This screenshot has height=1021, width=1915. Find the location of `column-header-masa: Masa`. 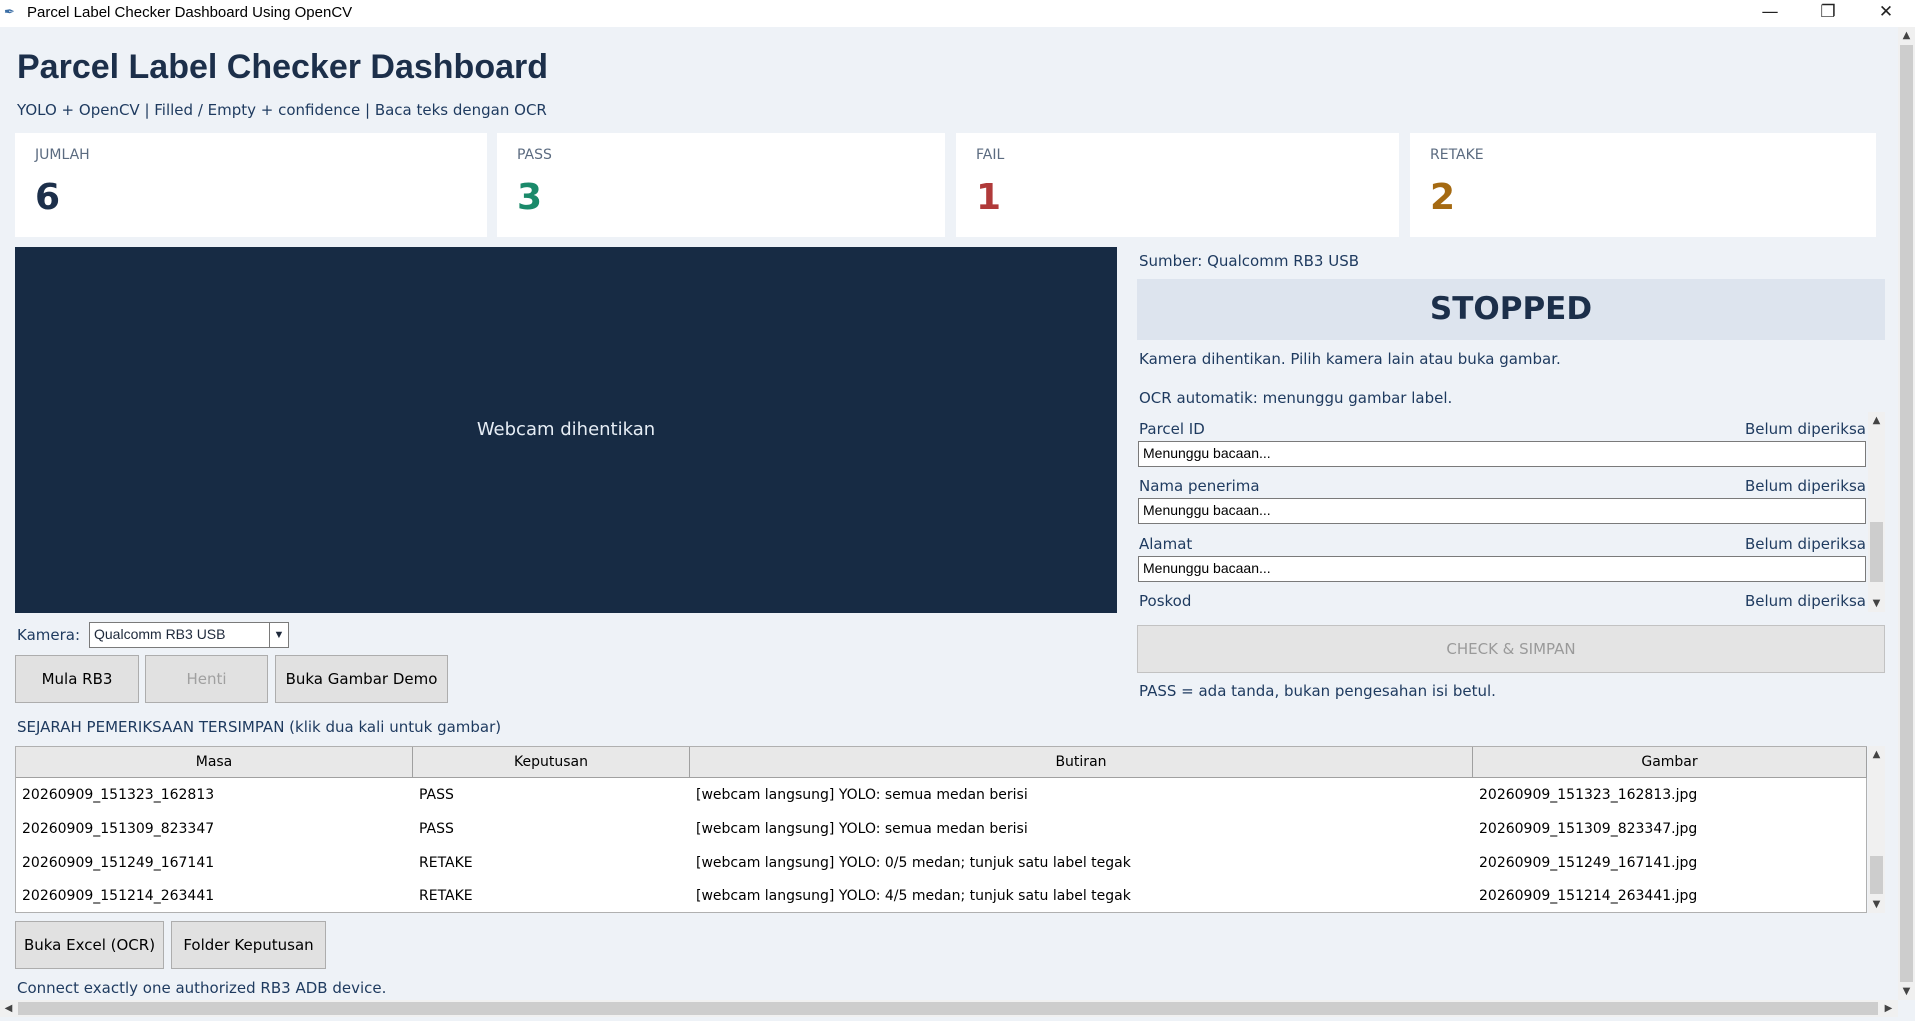

column-header-masa: Masa is located at coordinates (214, 762).